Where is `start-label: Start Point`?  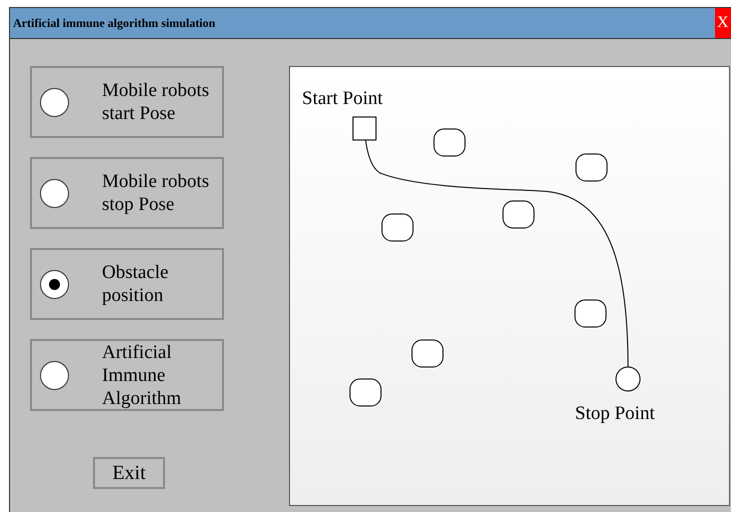 start-label: Start Point is located at coordinates (342, 99).